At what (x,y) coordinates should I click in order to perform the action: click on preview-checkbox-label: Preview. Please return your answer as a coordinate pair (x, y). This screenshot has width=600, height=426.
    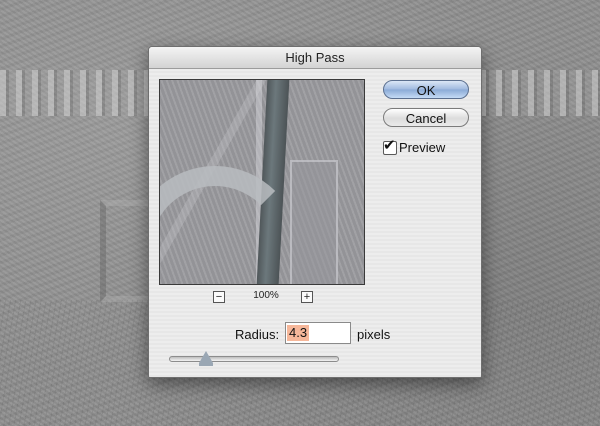
    Looking at the image, I should click on (422, 147).